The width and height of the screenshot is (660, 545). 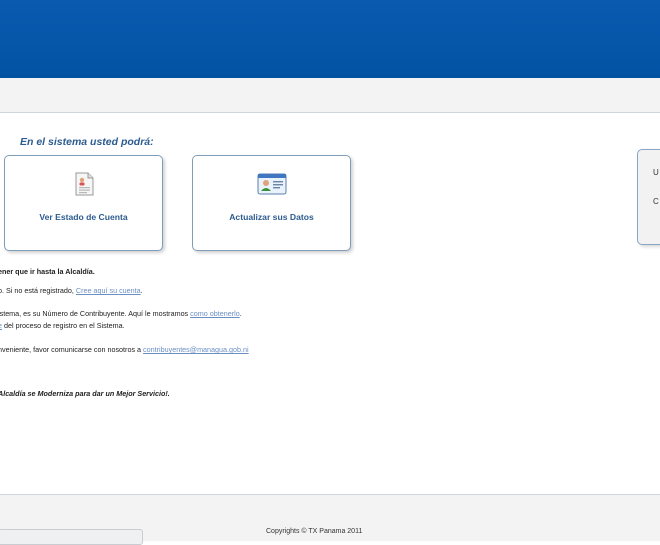 I want to click on info-line-alcaldia: ener que ir hasta la Alcaldía., so click(x=47, y=271).